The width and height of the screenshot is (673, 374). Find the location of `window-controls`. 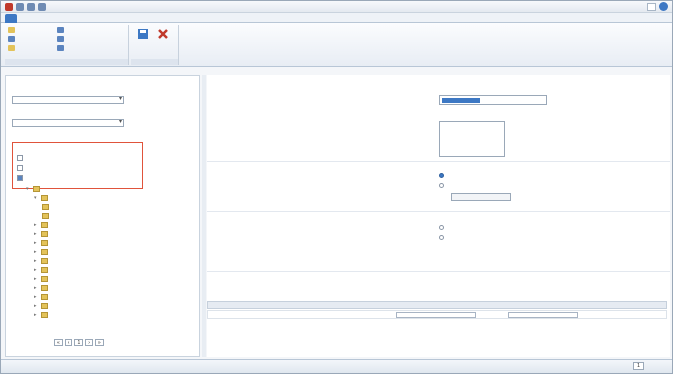

window-controls is located at coordinates (653, 6).